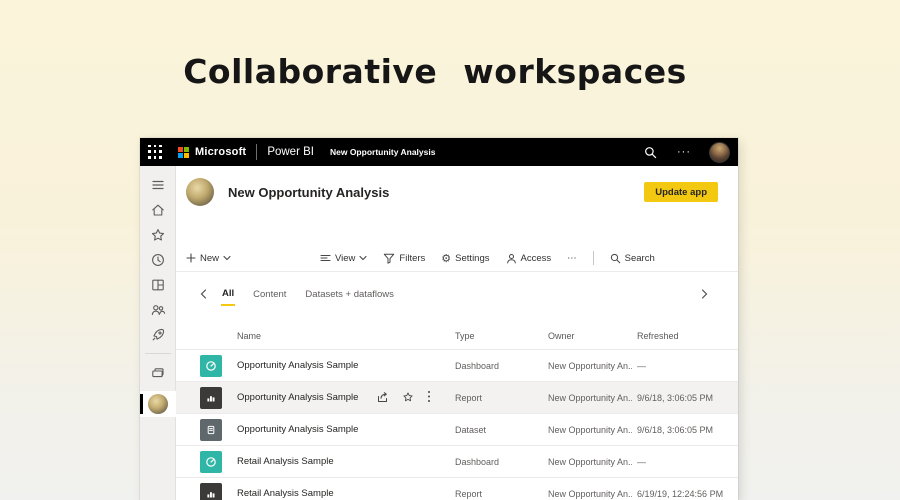 The height and width of the screenshot is (500, 900). Describe the element at coordinates (155, 152) in the screenshot. I see `app-launcher-icon` at that location.